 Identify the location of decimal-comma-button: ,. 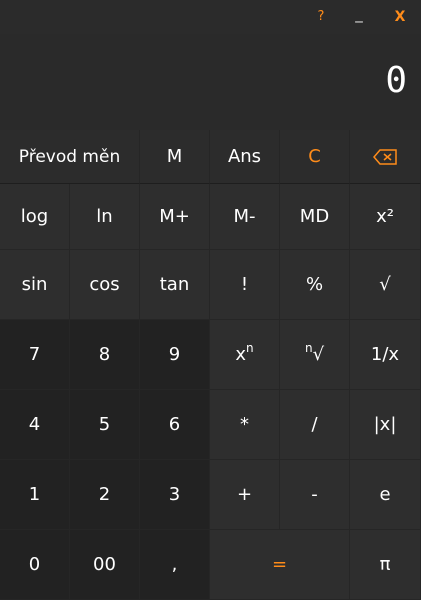
(175, 565).